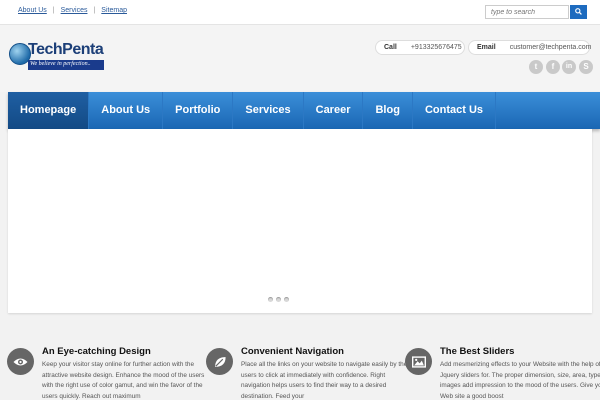 This screenshot has width=600, height=400. I want to click on leaf-icon, so click(219, 361).